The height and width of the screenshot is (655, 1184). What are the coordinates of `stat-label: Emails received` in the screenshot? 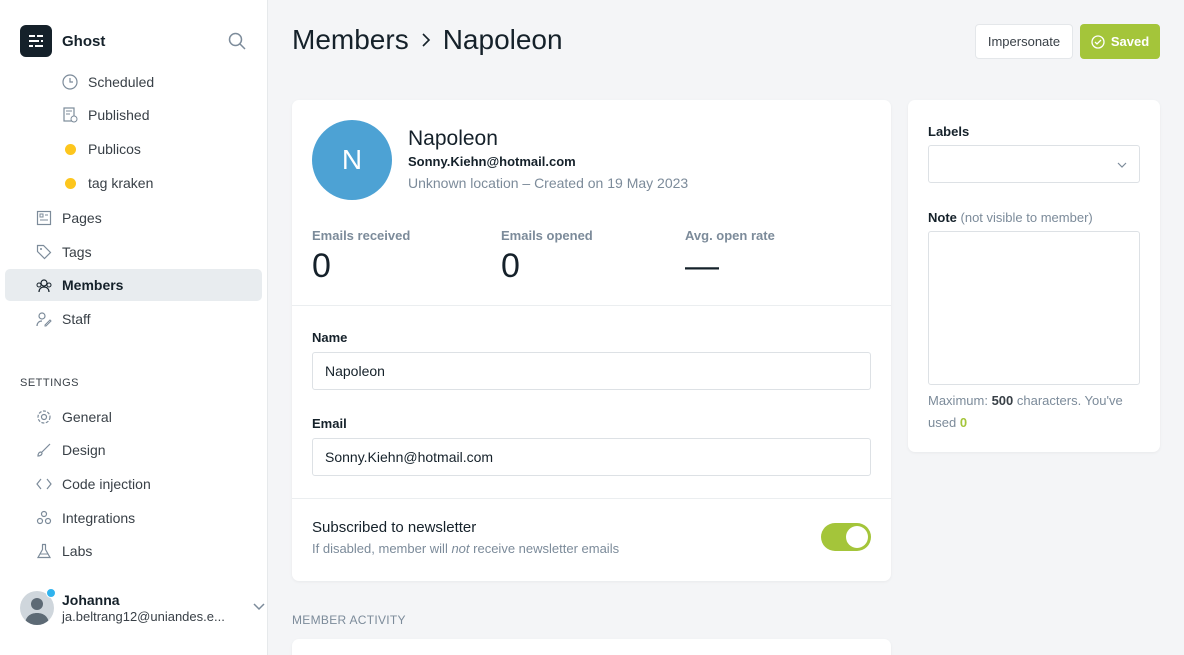 It's located at (361, 235).